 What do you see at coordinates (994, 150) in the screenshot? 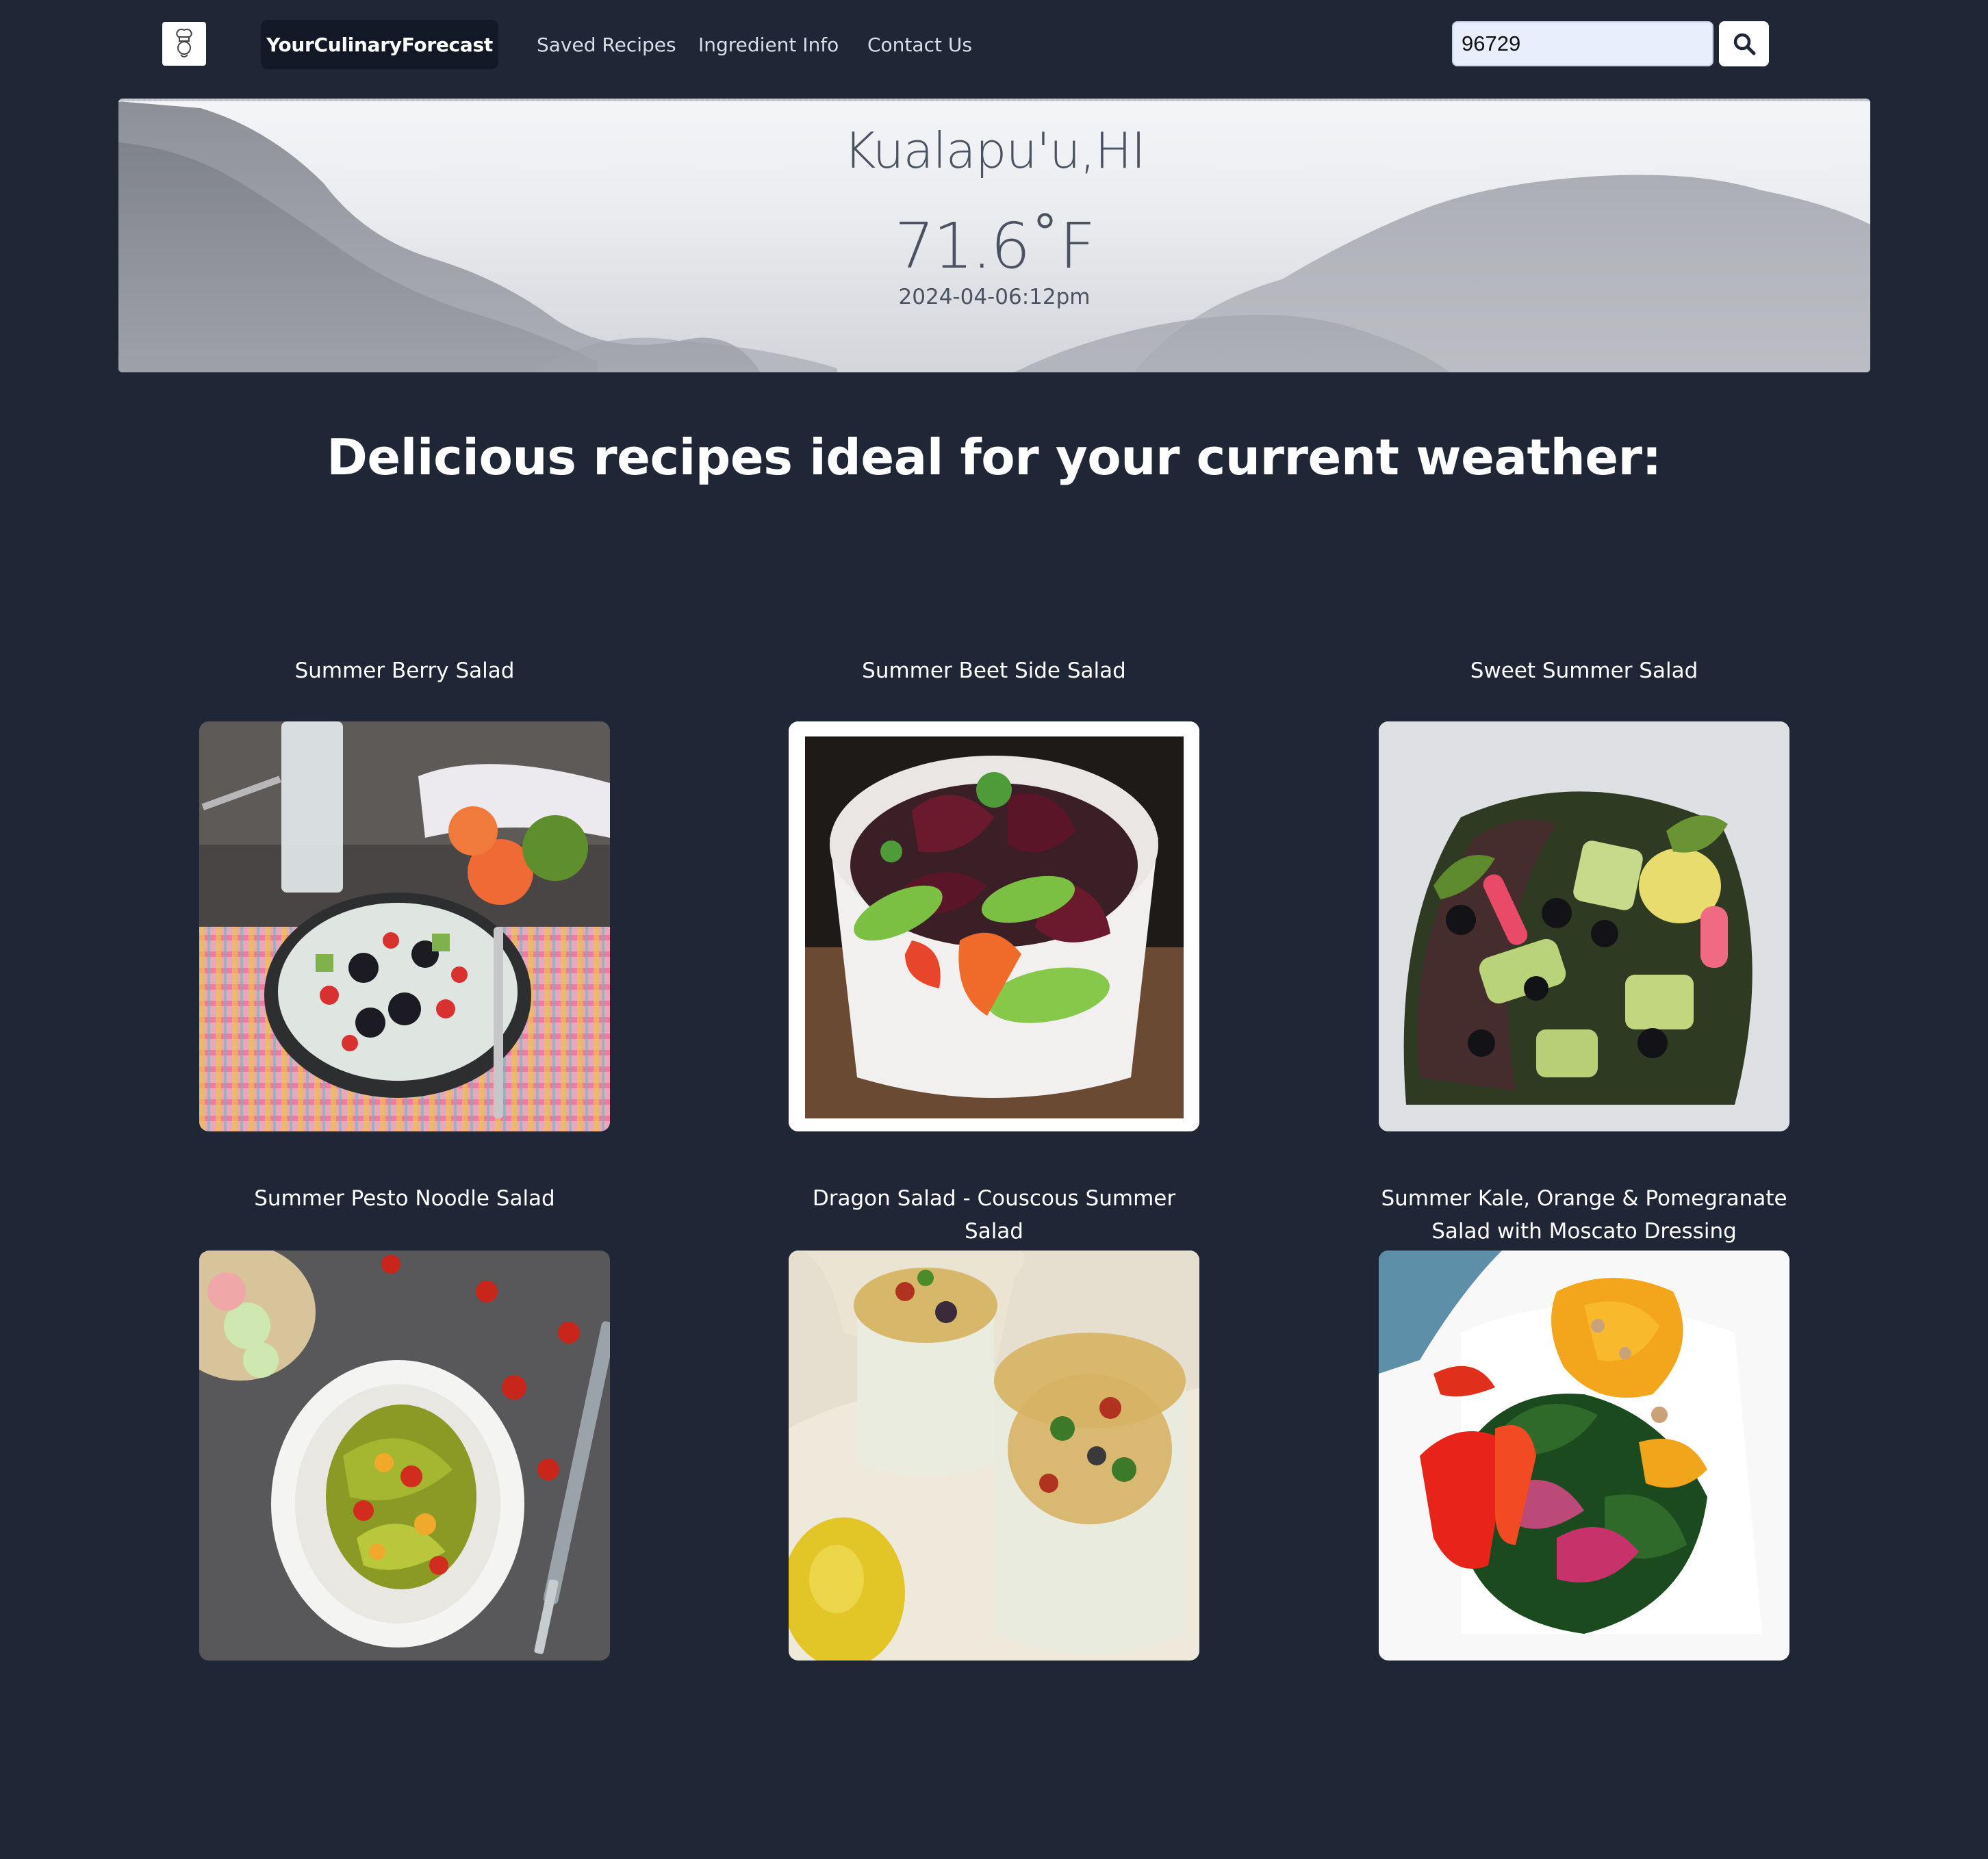
I see `weather-location: Kualapu'u,HI` at bounding box center [994, 150].